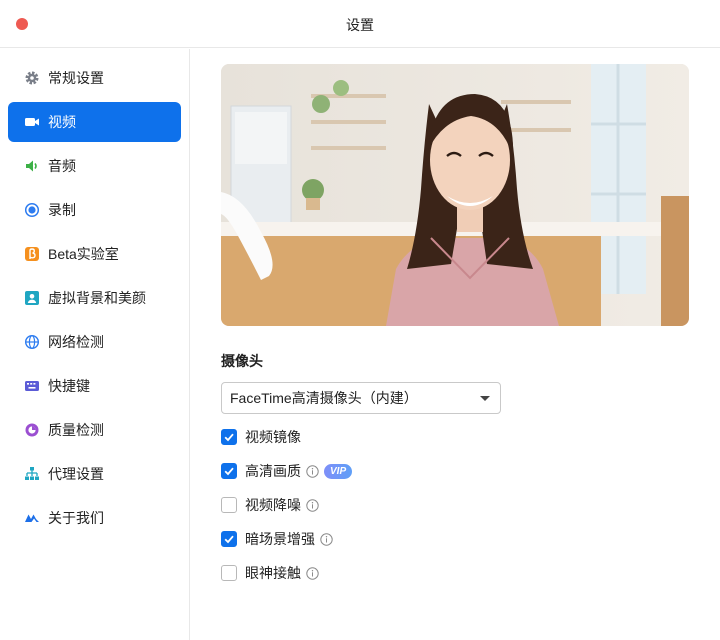 The image size is (720, 640). Describe the element at coordinates (94, 210) in the screenshot. I see `sidebar-item-recording: 录制` at that location.